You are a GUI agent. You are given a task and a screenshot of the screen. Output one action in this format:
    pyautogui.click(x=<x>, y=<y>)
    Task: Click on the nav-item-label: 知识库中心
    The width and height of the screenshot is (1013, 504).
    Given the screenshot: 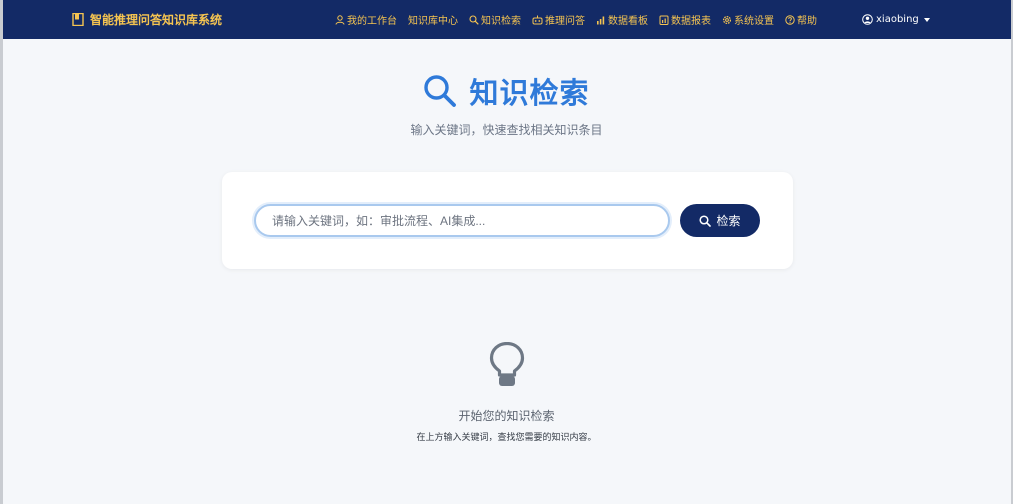 What is the action you would take?
    pyautogui.click(x=433, y=21)
    